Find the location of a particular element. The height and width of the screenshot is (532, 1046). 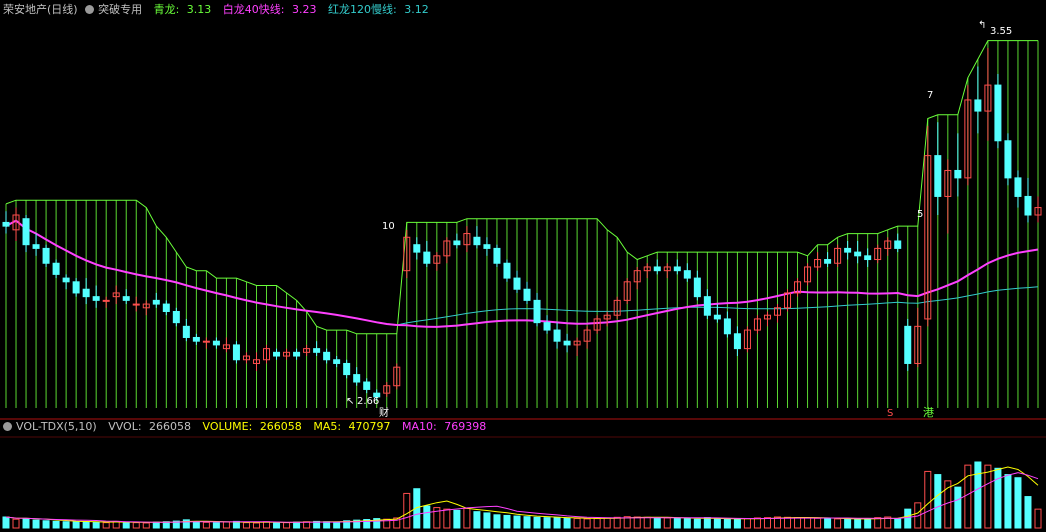

hk-connect-marker: 港 is located at coordinates (928, 412).